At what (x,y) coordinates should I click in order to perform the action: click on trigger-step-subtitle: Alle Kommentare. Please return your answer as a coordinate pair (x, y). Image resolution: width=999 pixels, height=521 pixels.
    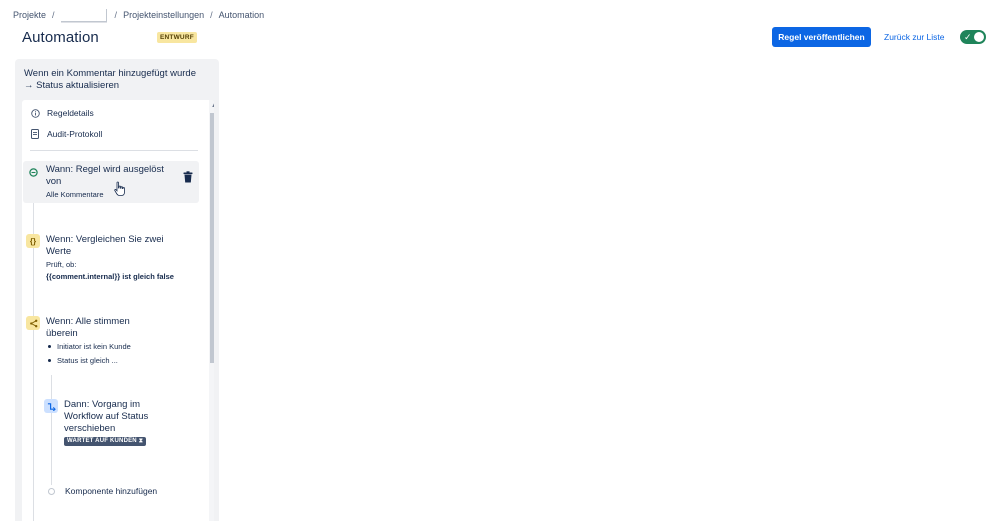
    Looking at the image, I should click on (75, 194).